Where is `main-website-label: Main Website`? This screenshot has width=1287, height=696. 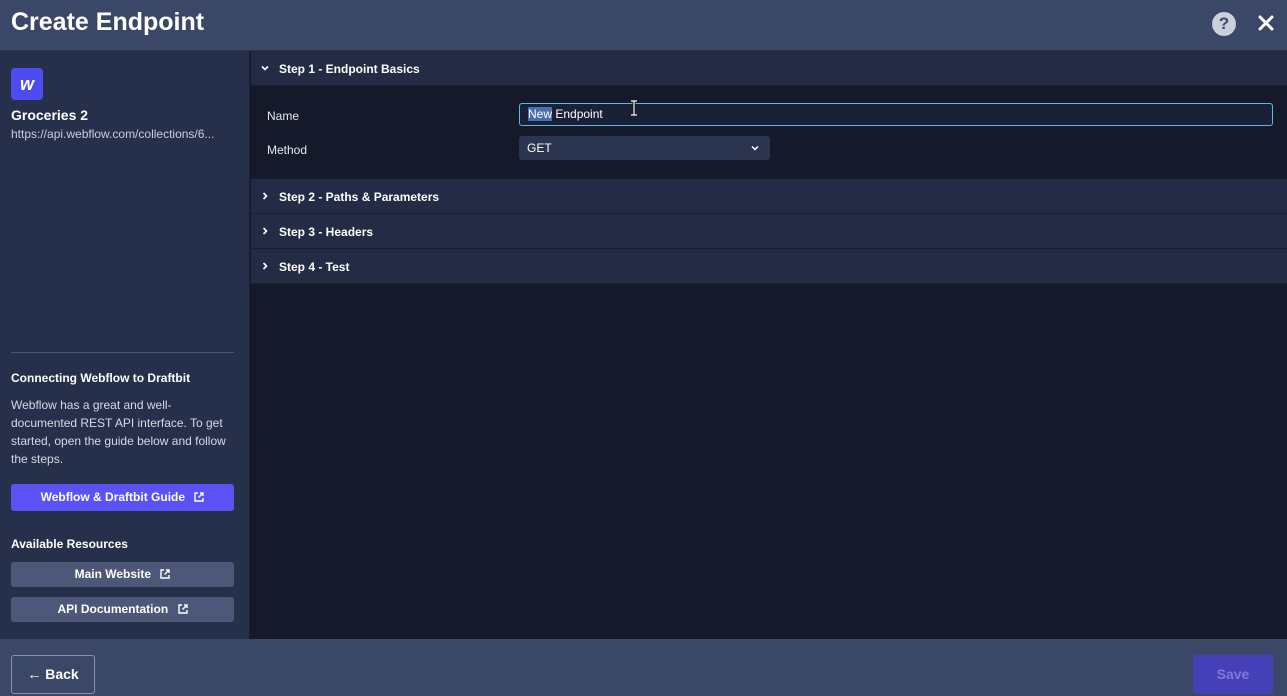 main-website-label: Main Website is located at coordinates (113, 574).